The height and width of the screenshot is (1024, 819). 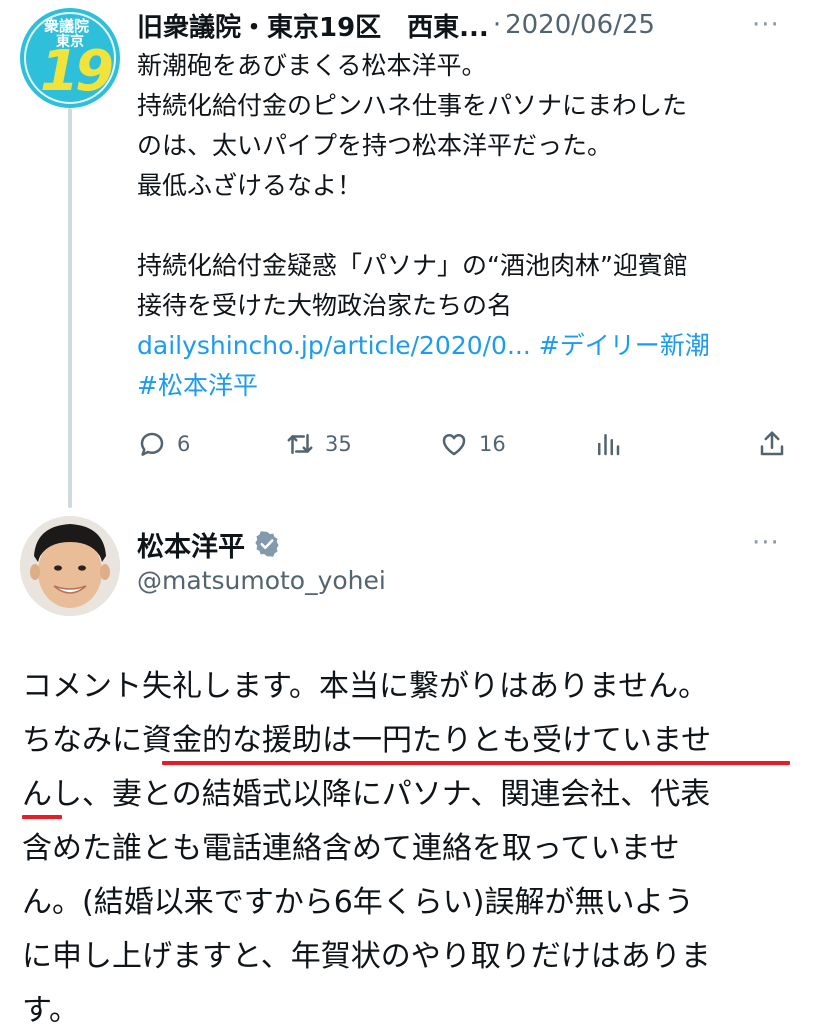 I want to click on hashtag-link: #デイリー新潮, so click(x=624, y=345).